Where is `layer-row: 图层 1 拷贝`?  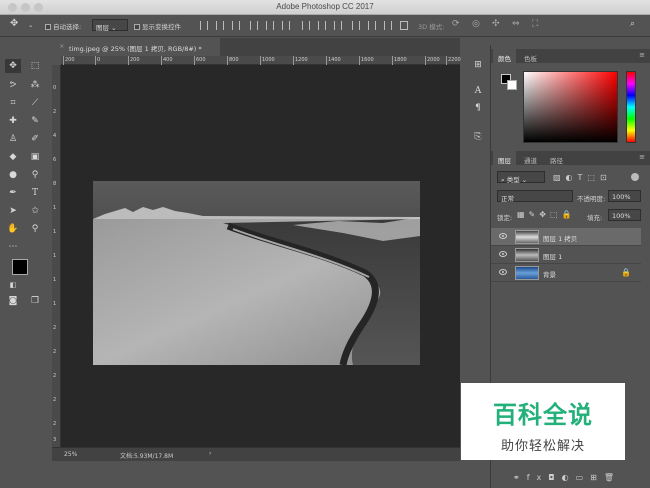 layer-row: 图层 1 拷贝 is located at coordinates (566, 237).